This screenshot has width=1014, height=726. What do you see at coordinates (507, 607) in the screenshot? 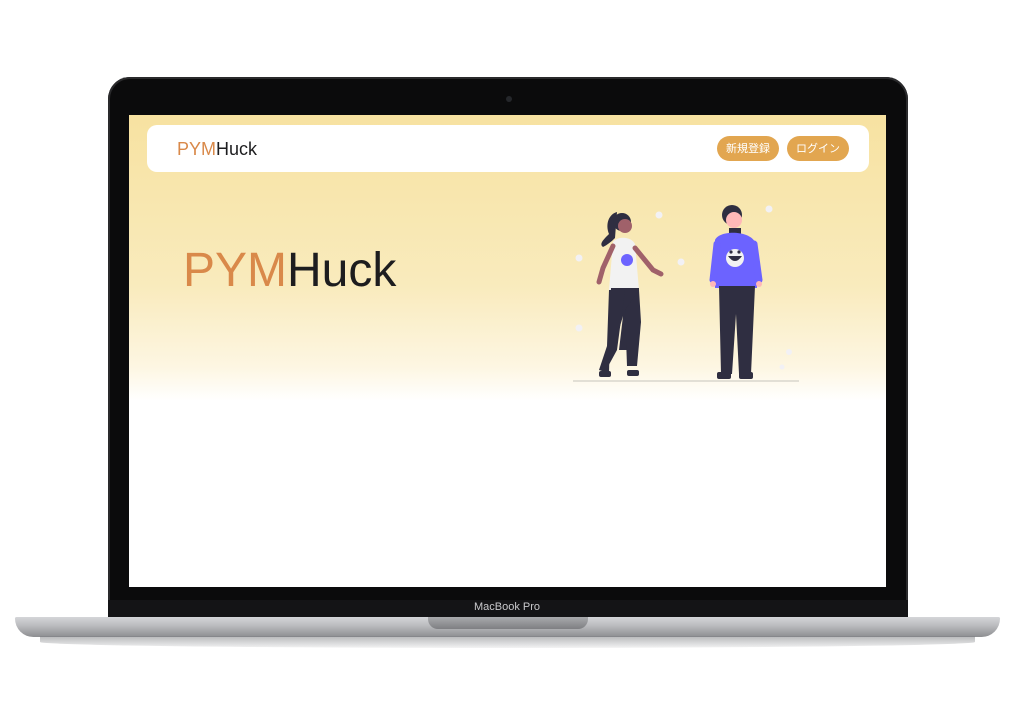
I see `device-model-label: MacBook Pro` at bounding box center [507, 607].